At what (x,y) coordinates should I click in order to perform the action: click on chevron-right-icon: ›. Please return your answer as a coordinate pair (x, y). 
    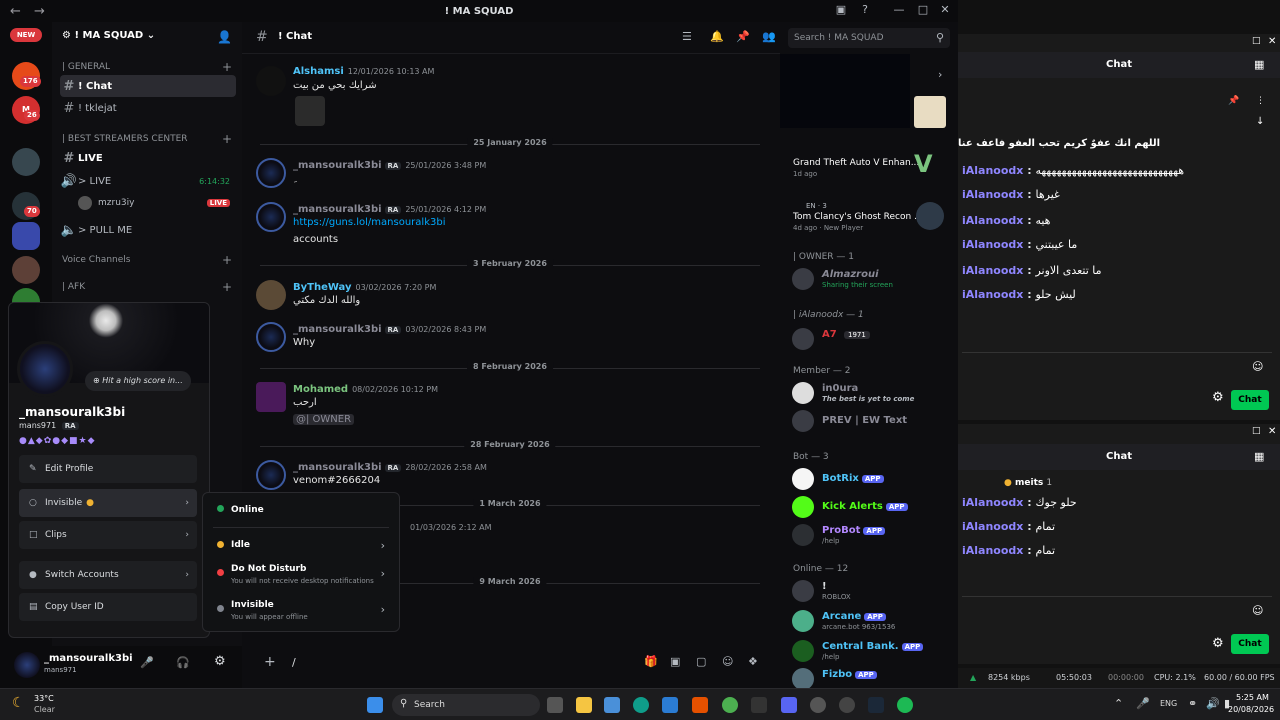
    Looking at the image, I should click on (940, 74).